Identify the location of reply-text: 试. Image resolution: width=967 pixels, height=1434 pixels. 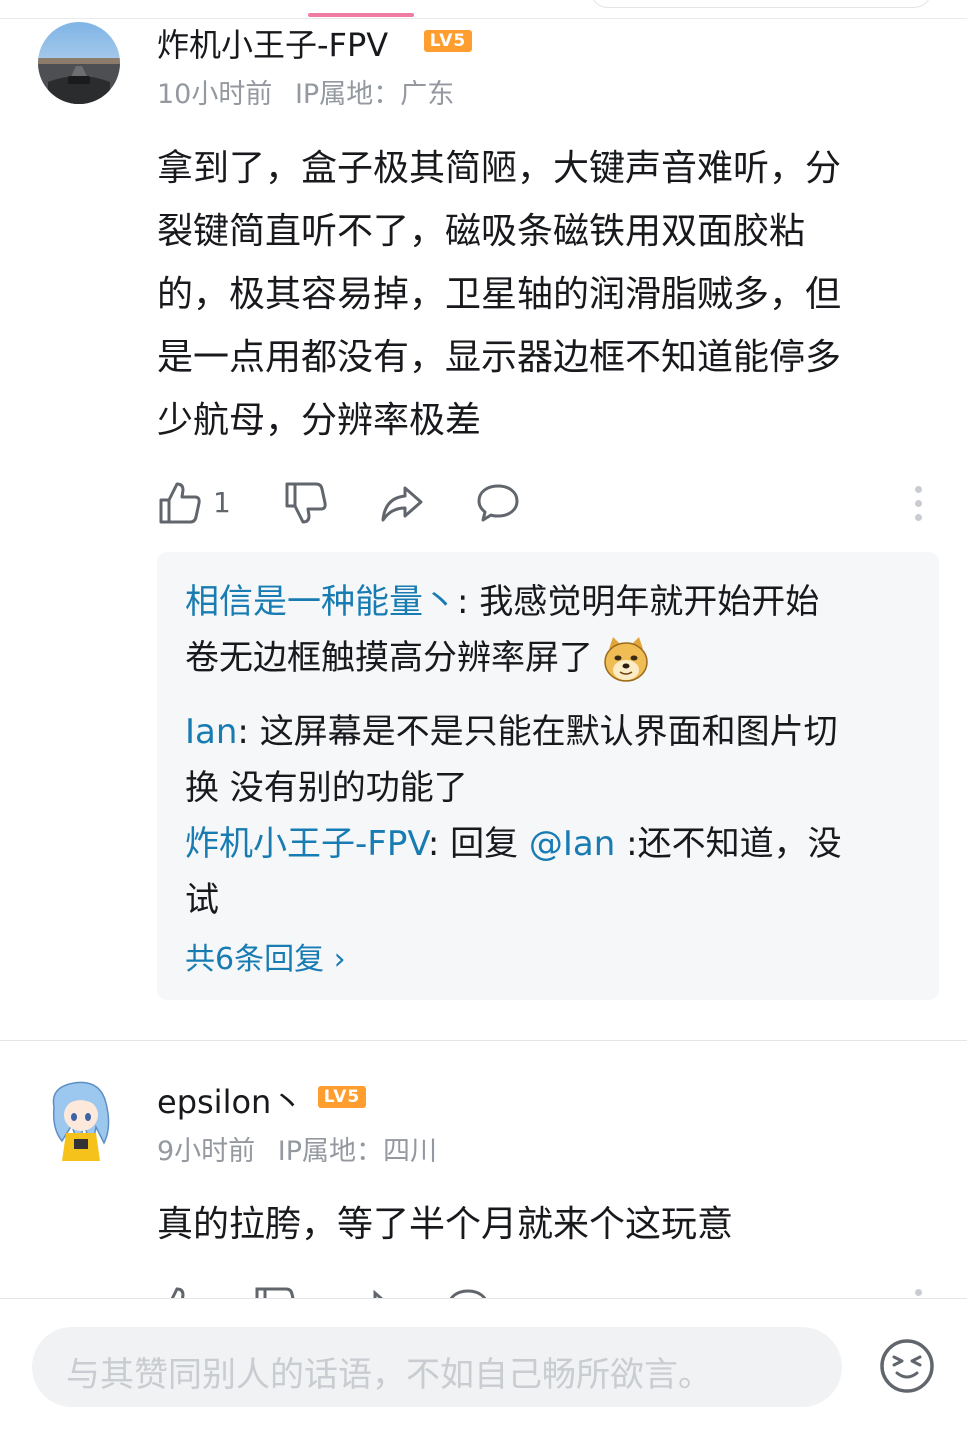
(202, 900).